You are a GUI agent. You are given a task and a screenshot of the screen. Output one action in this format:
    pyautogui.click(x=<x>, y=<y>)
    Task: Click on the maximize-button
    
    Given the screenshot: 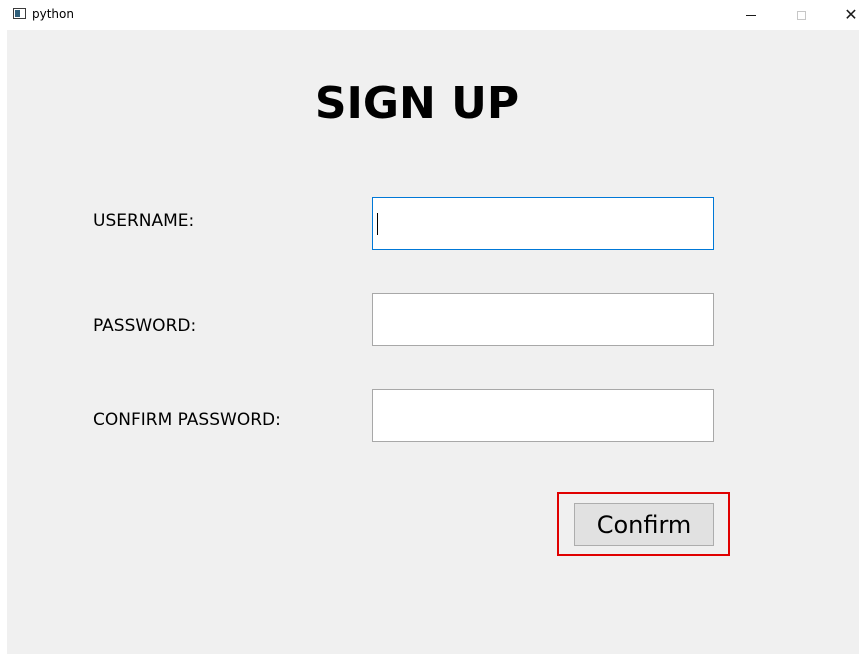 What is the action you would take?
    pyautogui.click(x=801, y=15)
    